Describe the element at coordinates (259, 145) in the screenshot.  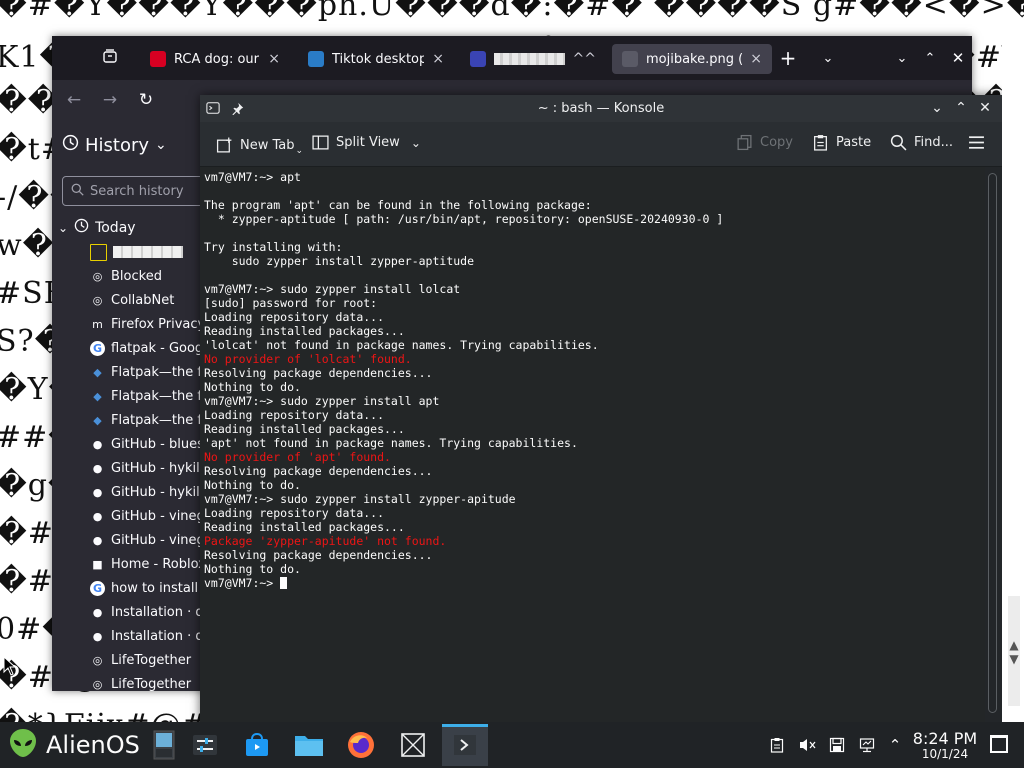
I see `new-tab-button: New Tab ⌄` at that location.